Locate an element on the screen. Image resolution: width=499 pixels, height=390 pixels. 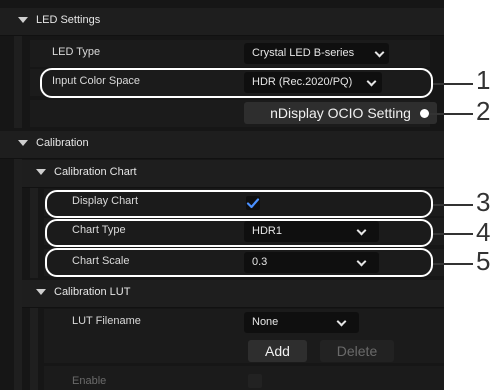
delete-label: Delete is located at coordinates (357, 351).